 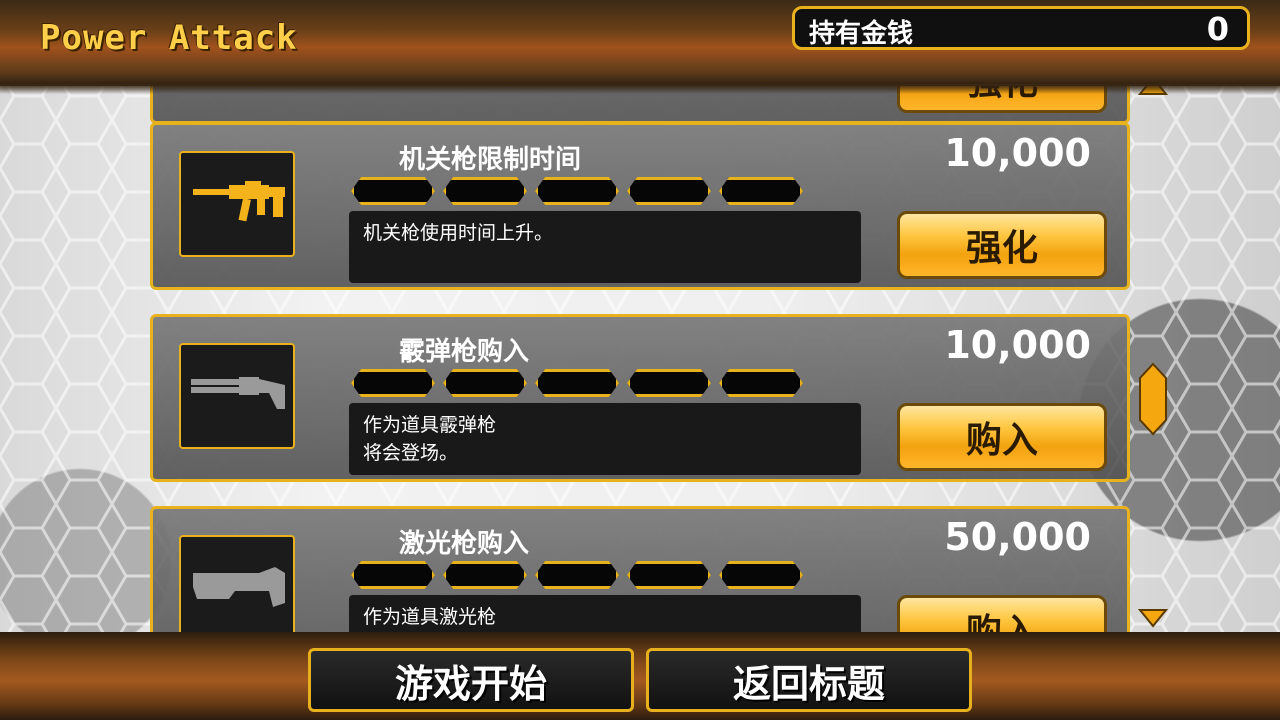 I want to click on item-name: 霰弹枪购入, so click(x=464, y=352).